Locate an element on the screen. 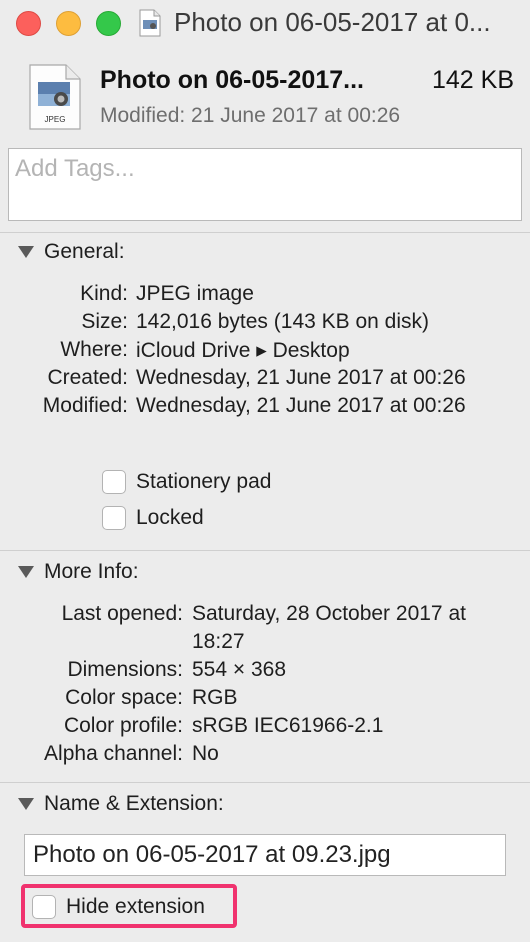 This screenshot has height=942, width=530. info-label: Where: is located at coordinates (94, 349).